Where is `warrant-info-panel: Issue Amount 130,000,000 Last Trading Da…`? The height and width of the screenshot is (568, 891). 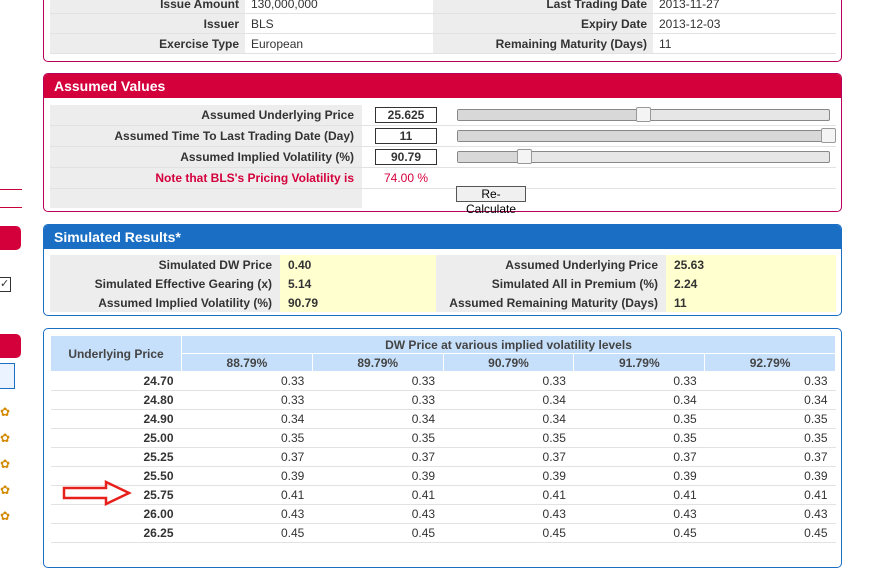 warrant-info-panel: Issue Amount 130,000,000 Last Trading Da… is located at coordinates (442, 31).